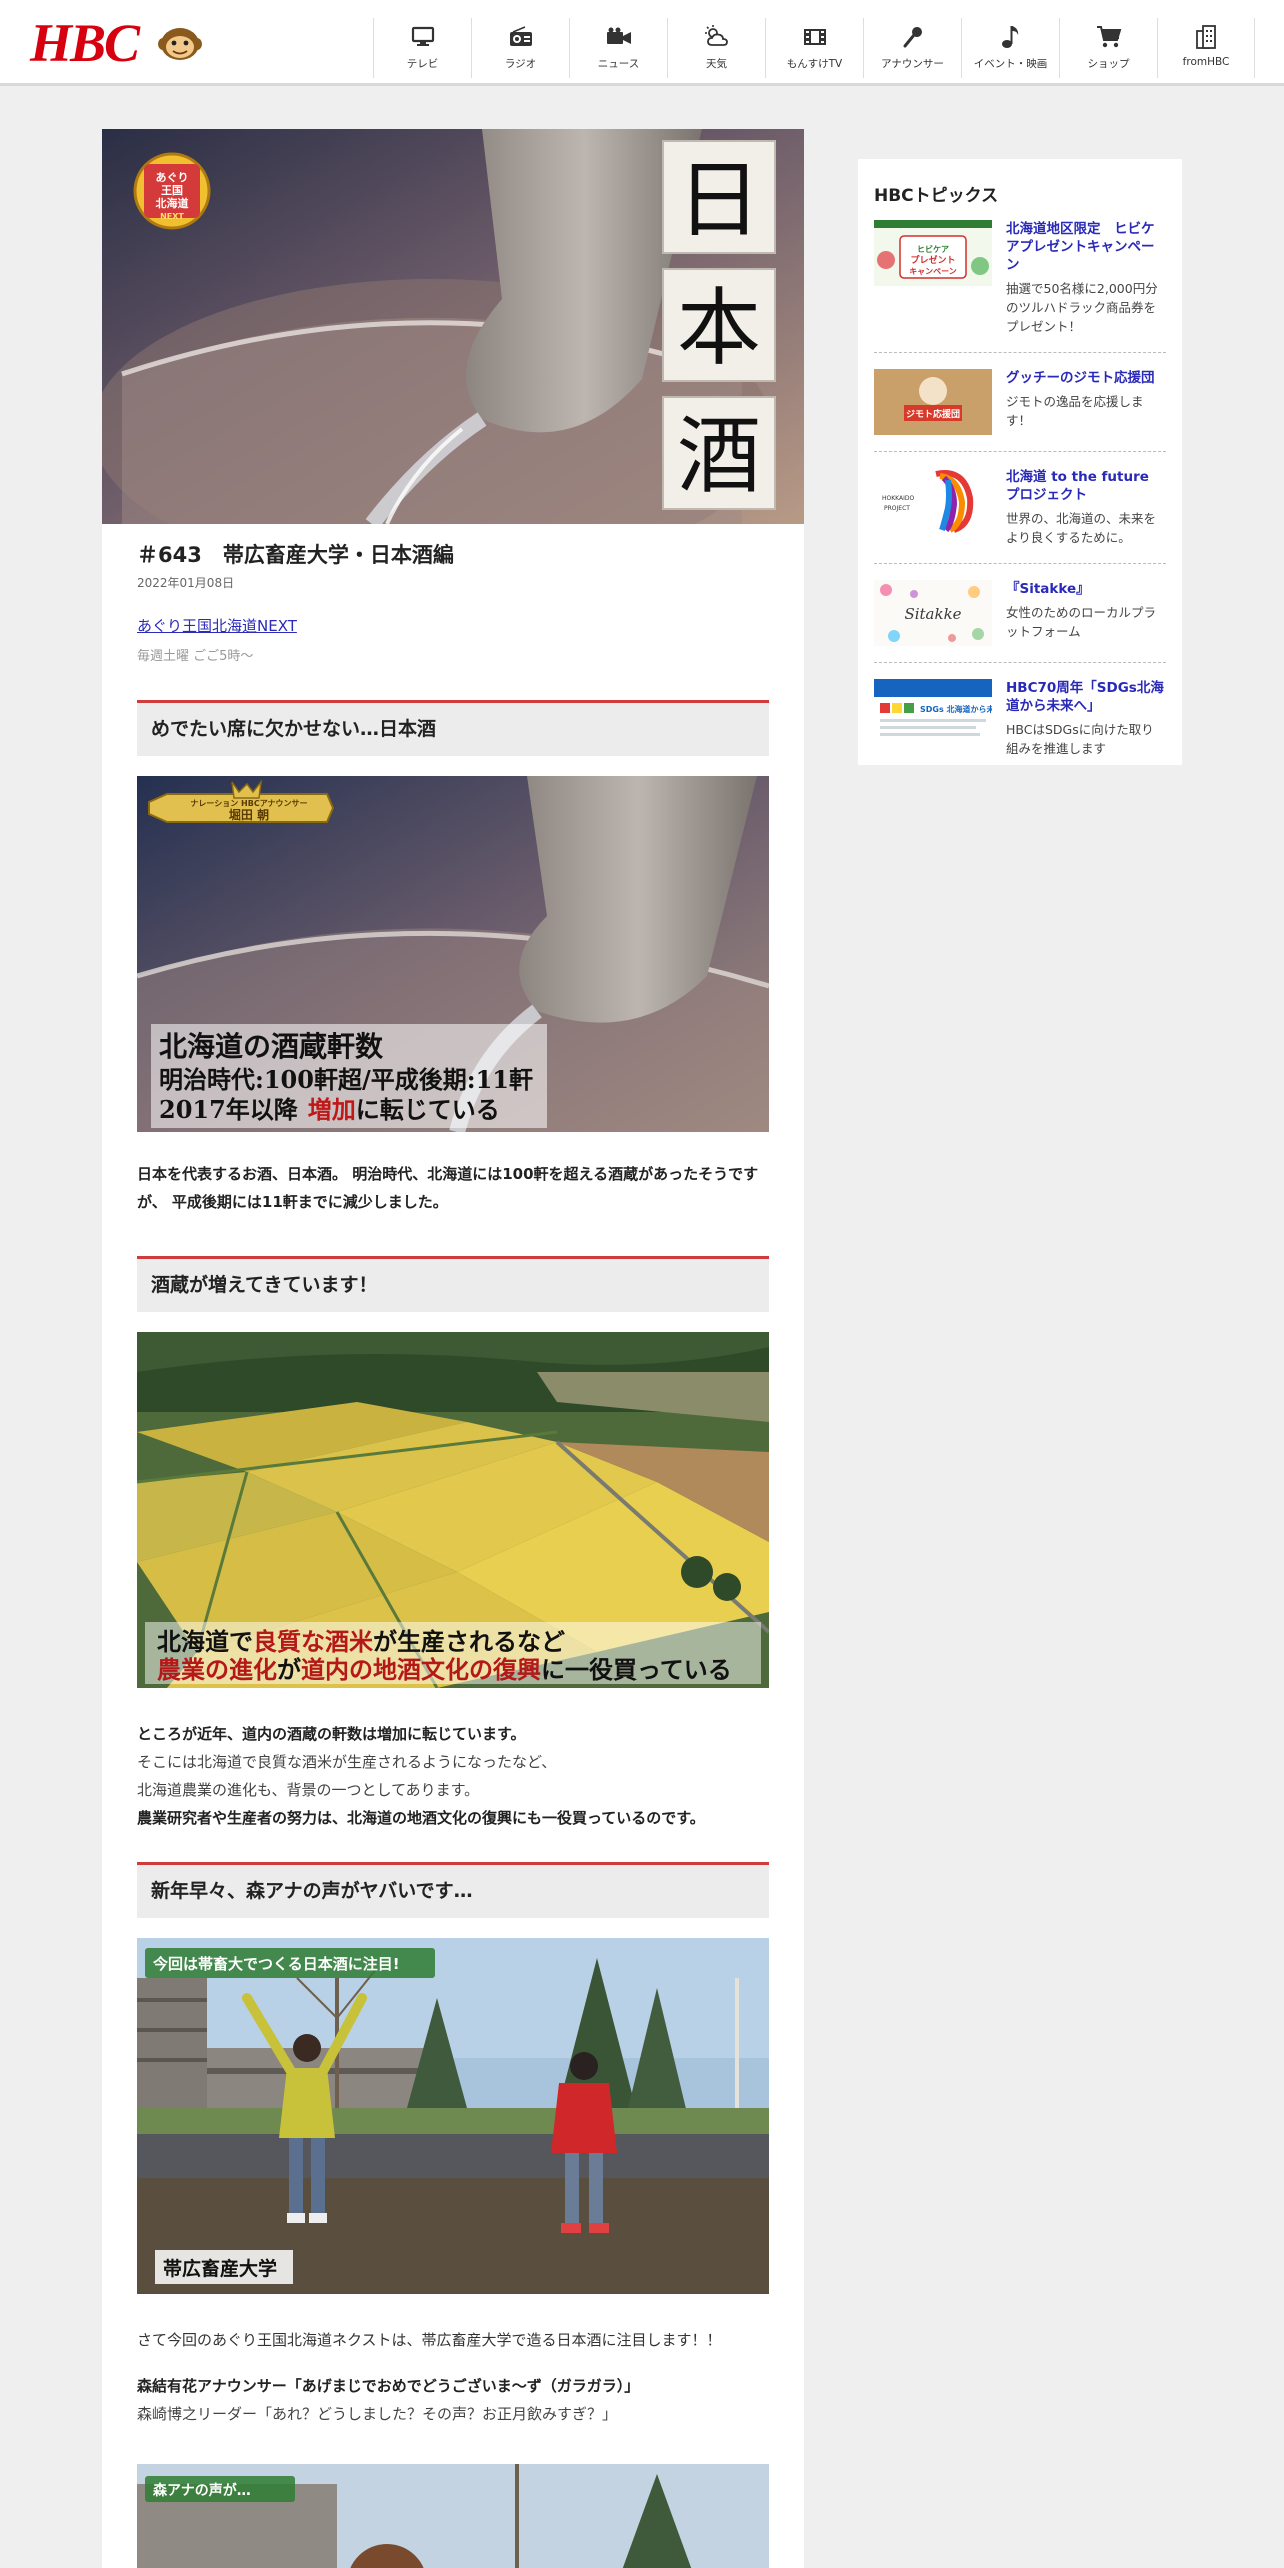  I want to click on nav-announcer: アナウンサー, so click(912, 48).